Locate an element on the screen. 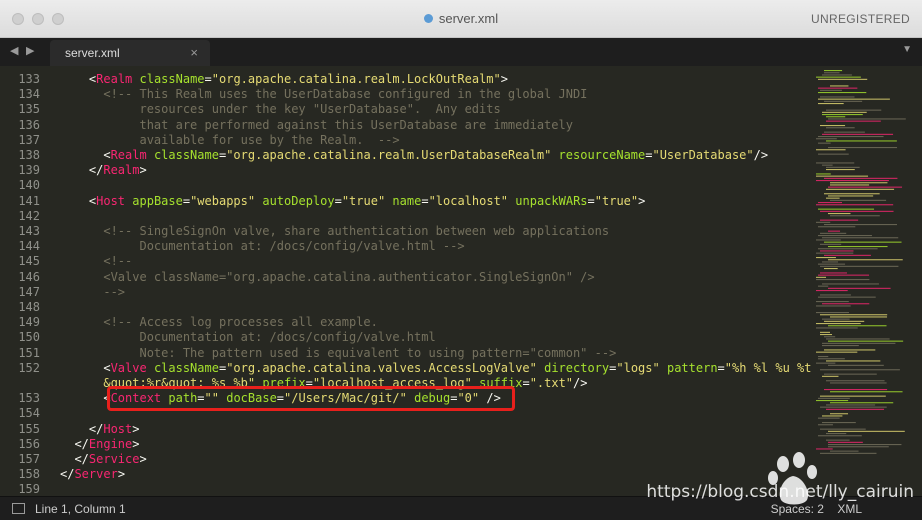 The height and width of the screenshot is (520, 922). code-token: = is located at coordinates (338, 200).